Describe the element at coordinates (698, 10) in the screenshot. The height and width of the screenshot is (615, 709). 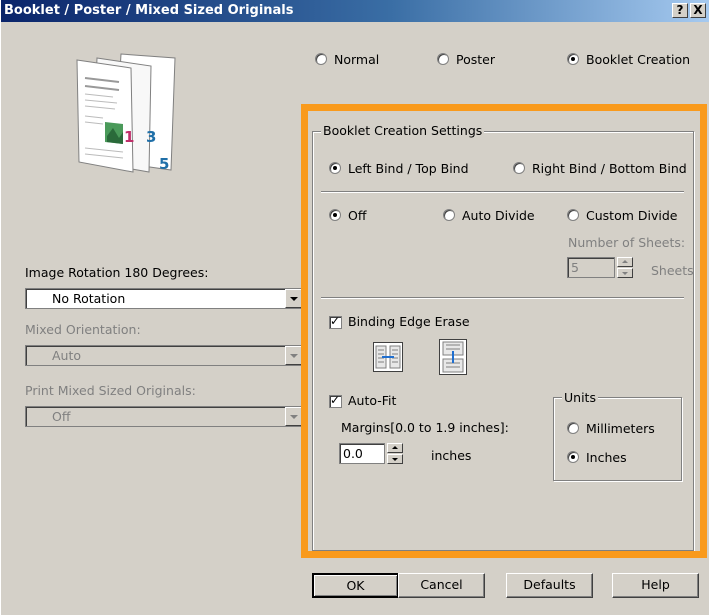
I see `close-title-button: X` at that location.